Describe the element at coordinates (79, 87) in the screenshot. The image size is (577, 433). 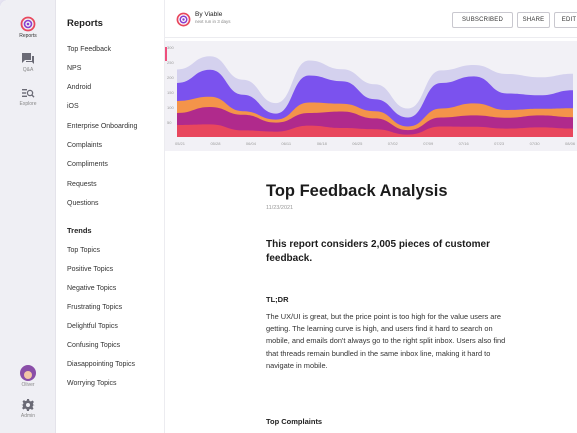
I see `nav-item-android: Android` at that location.